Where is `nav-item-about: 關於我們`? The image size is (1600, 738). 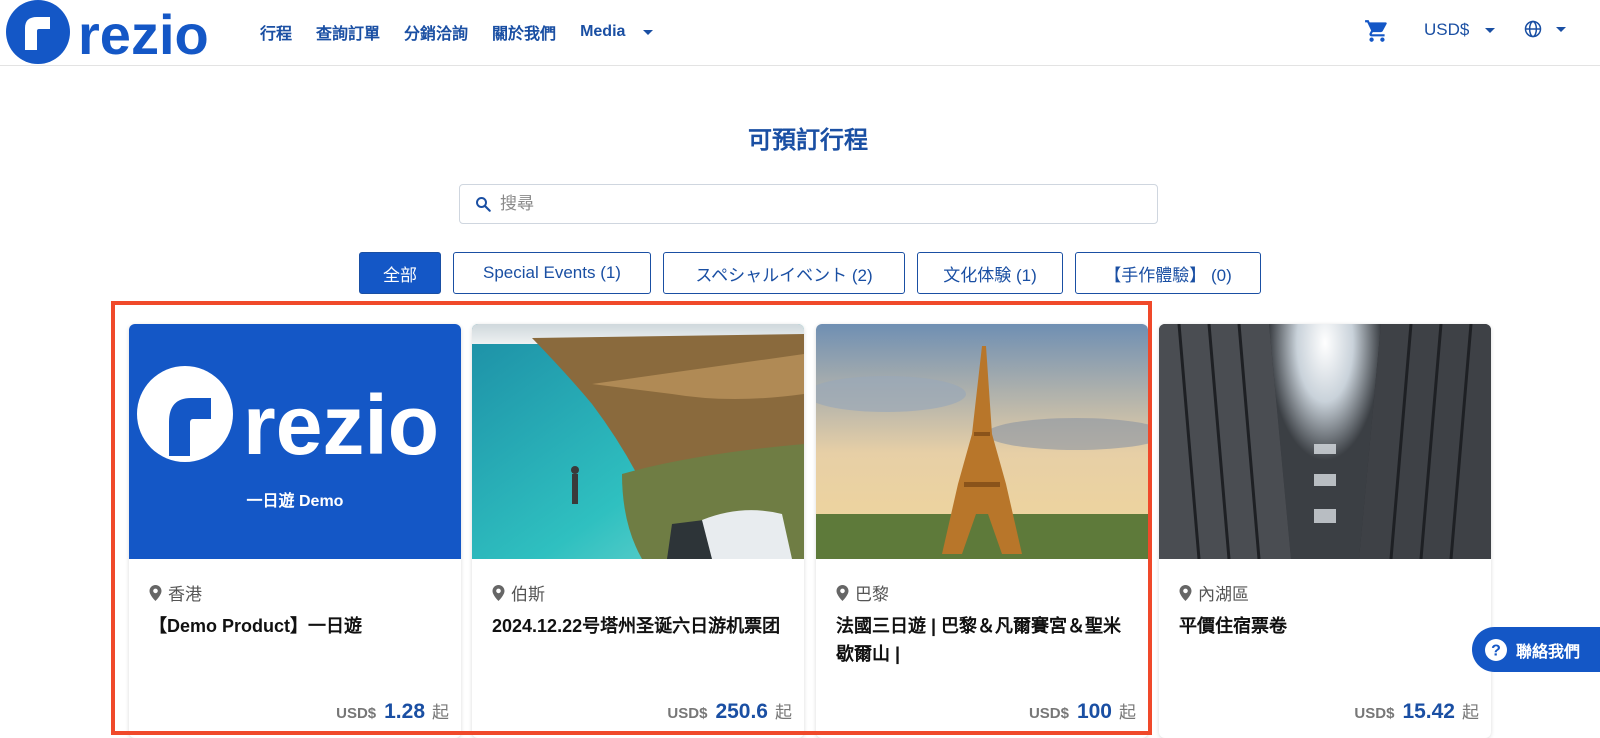 nav-item-about: 關於我們 is located at coordinates (524, 32).